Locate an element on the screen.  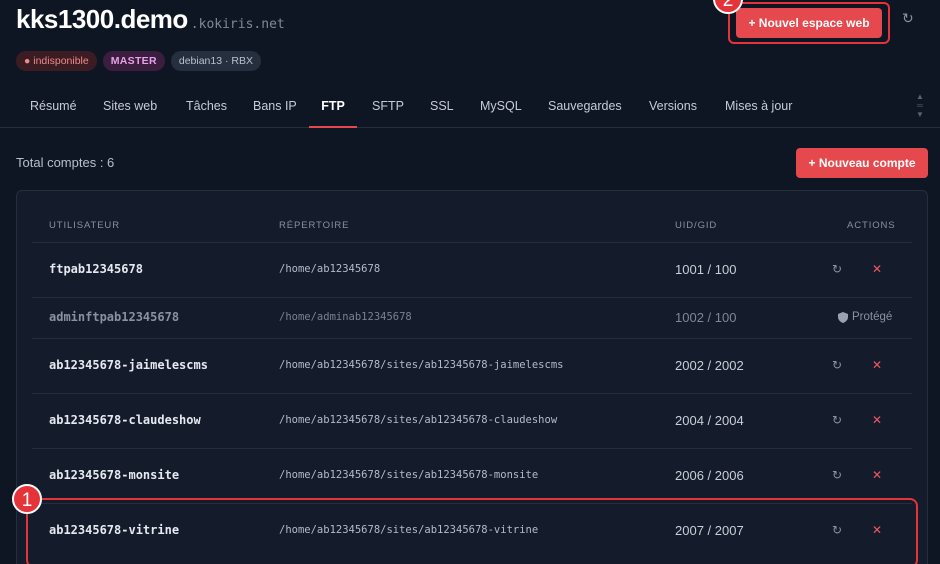
ftp-uid-gid: 2006 / 2006 is located at coordinates (709, 475).